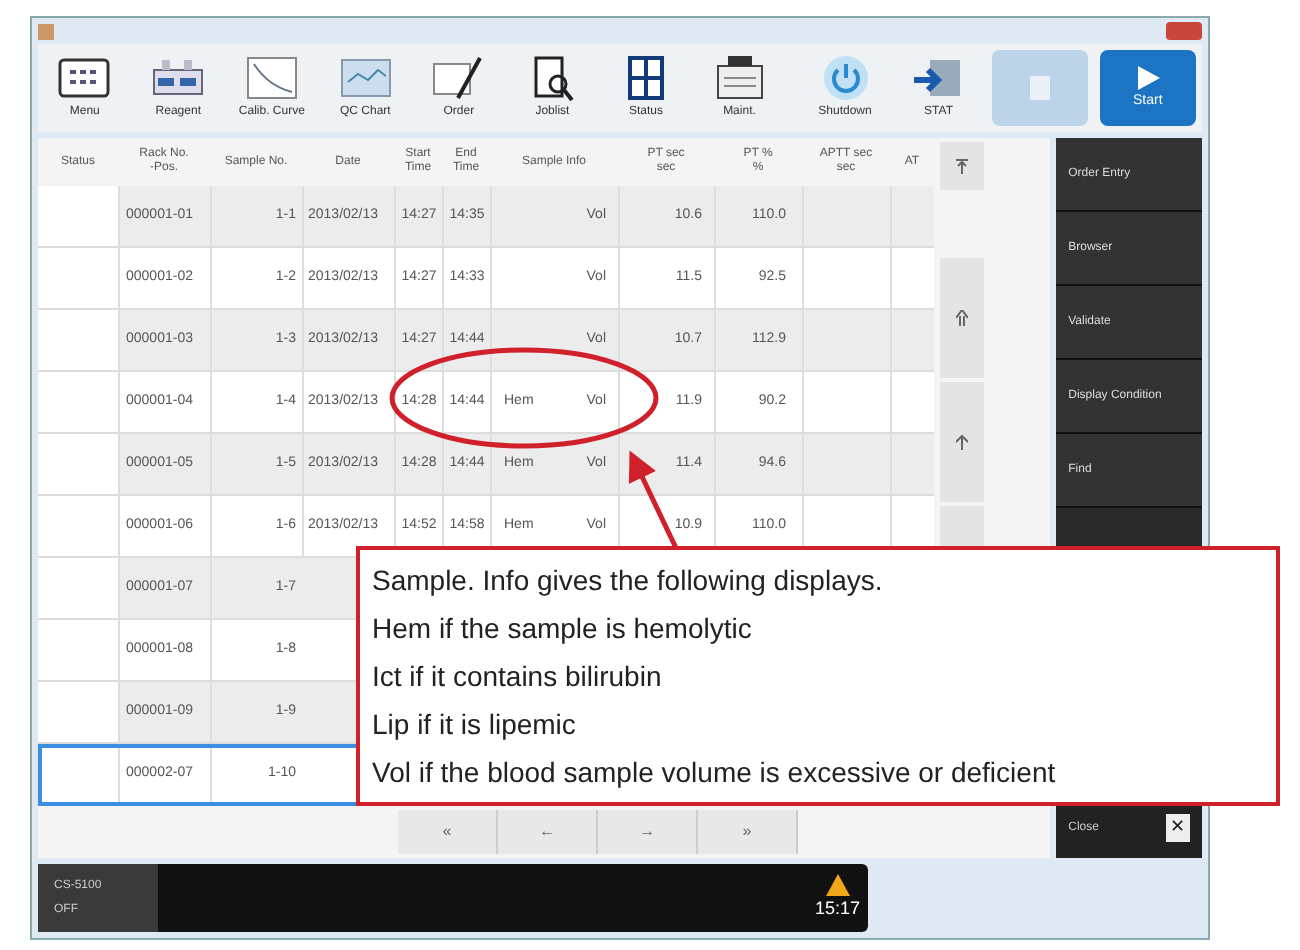 The width and height of the screenshot is (1300, 950). What do you see at coordinates (548, 832) in the screenshot?
I see `page-nav-button: ←` at bounding box center [548, 832].